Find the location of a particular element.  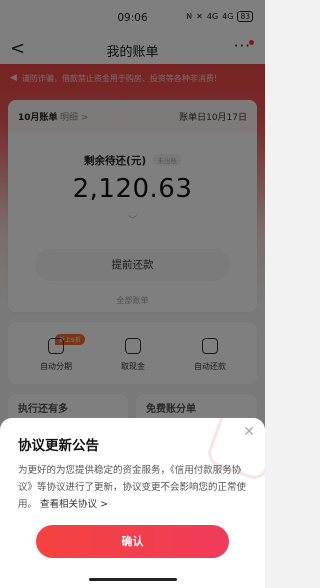

home-indicator is located at coordinates (133, 579).